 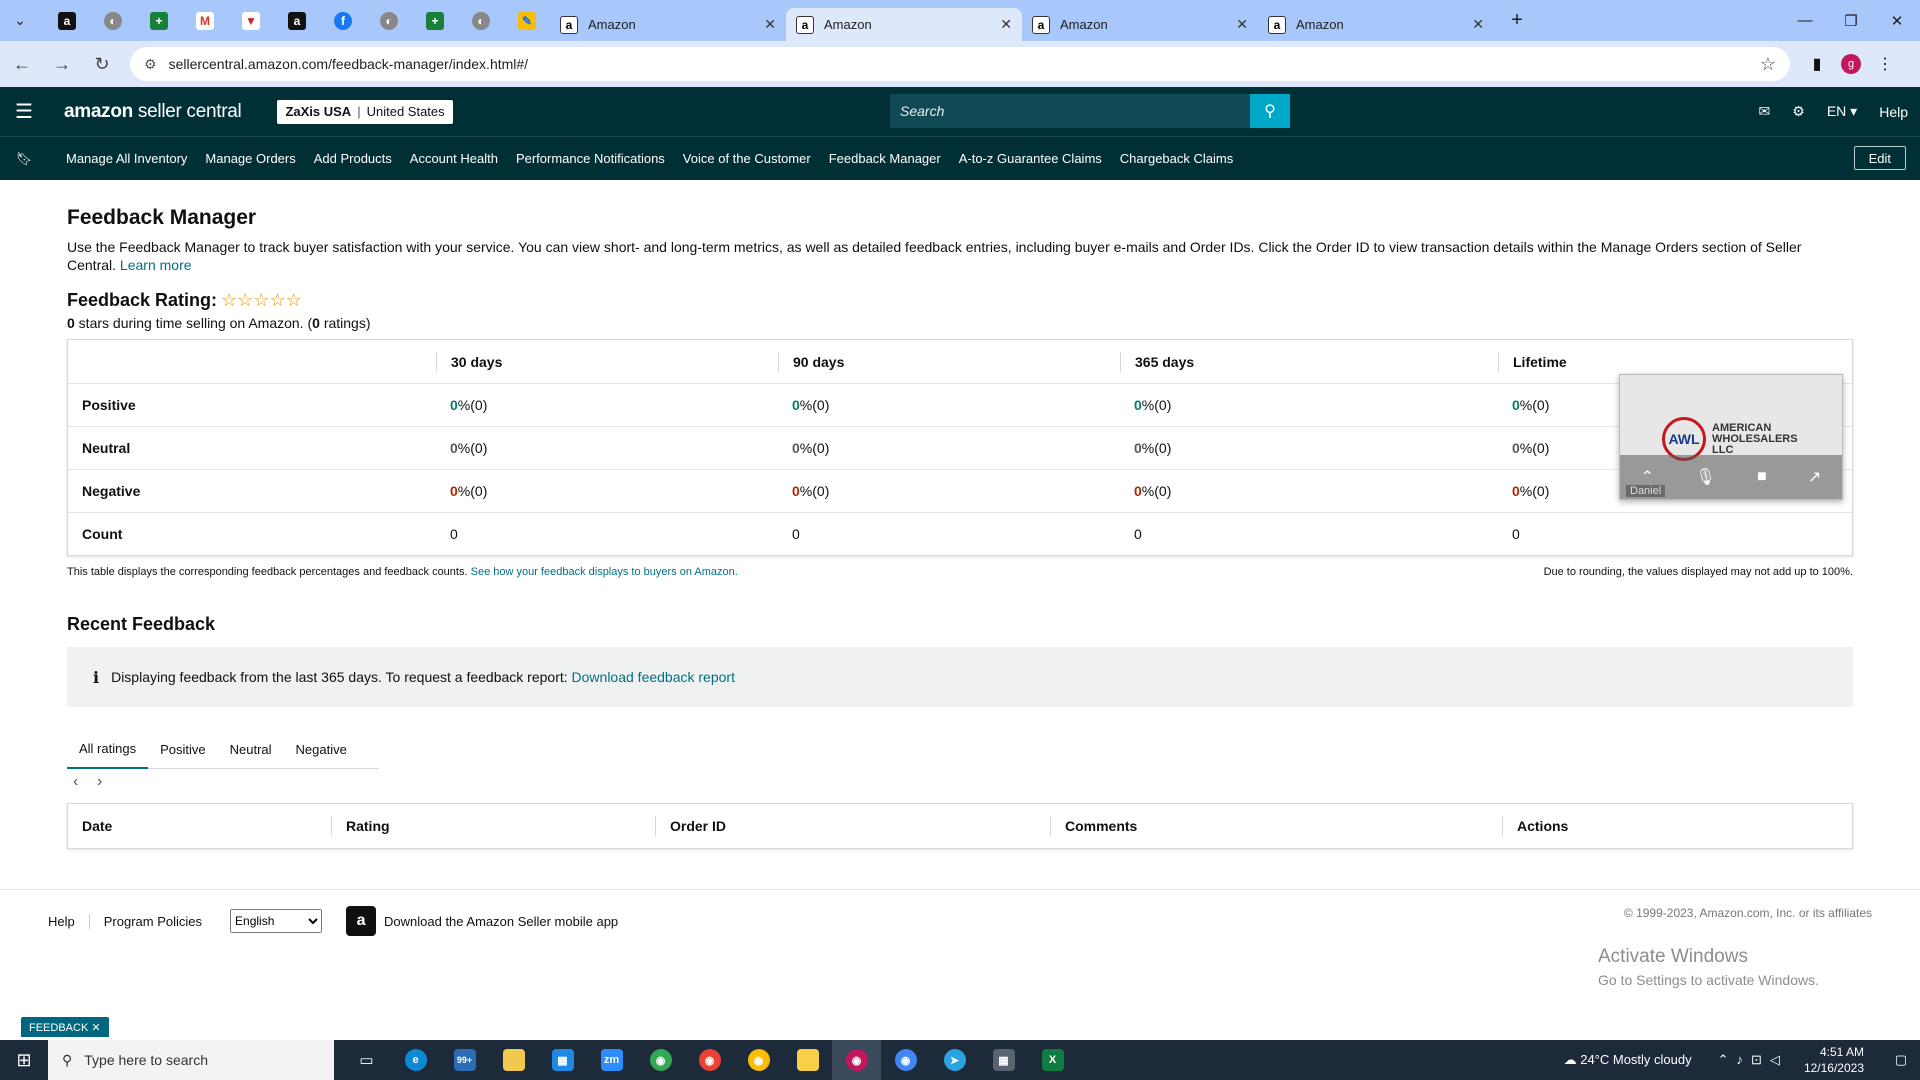 I want to click on amazon-app-icon: a, so click(x=361, y=921).